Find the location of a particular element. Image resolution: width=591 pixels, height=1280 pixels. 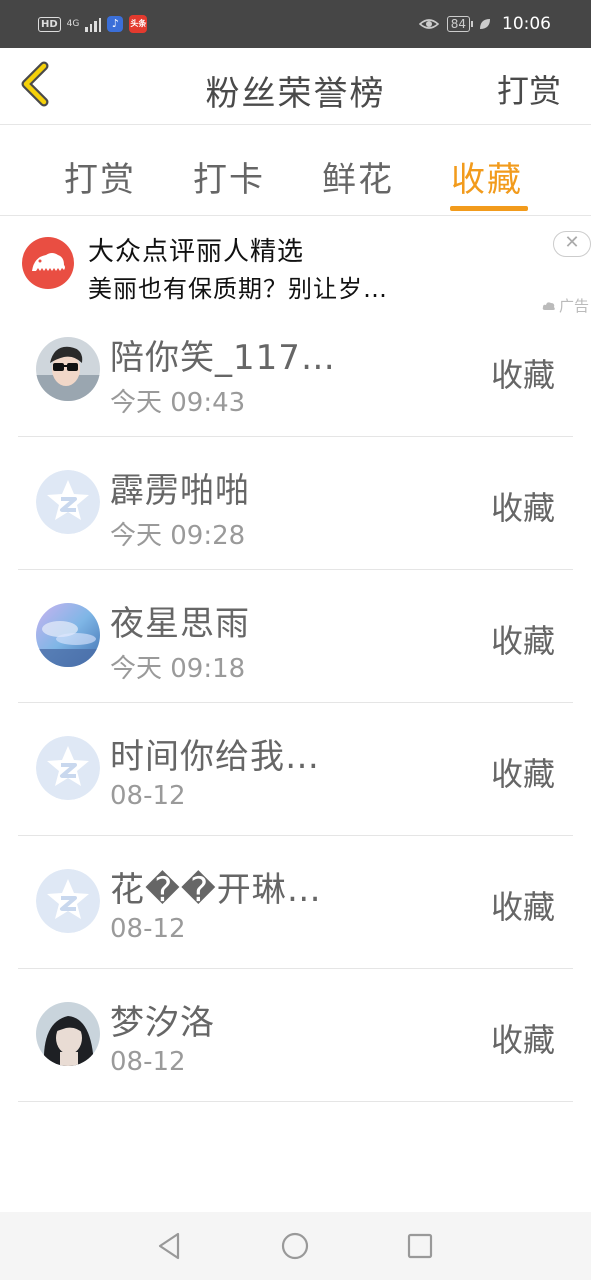

recents-square-icon is located at coordinates (420, 1246).